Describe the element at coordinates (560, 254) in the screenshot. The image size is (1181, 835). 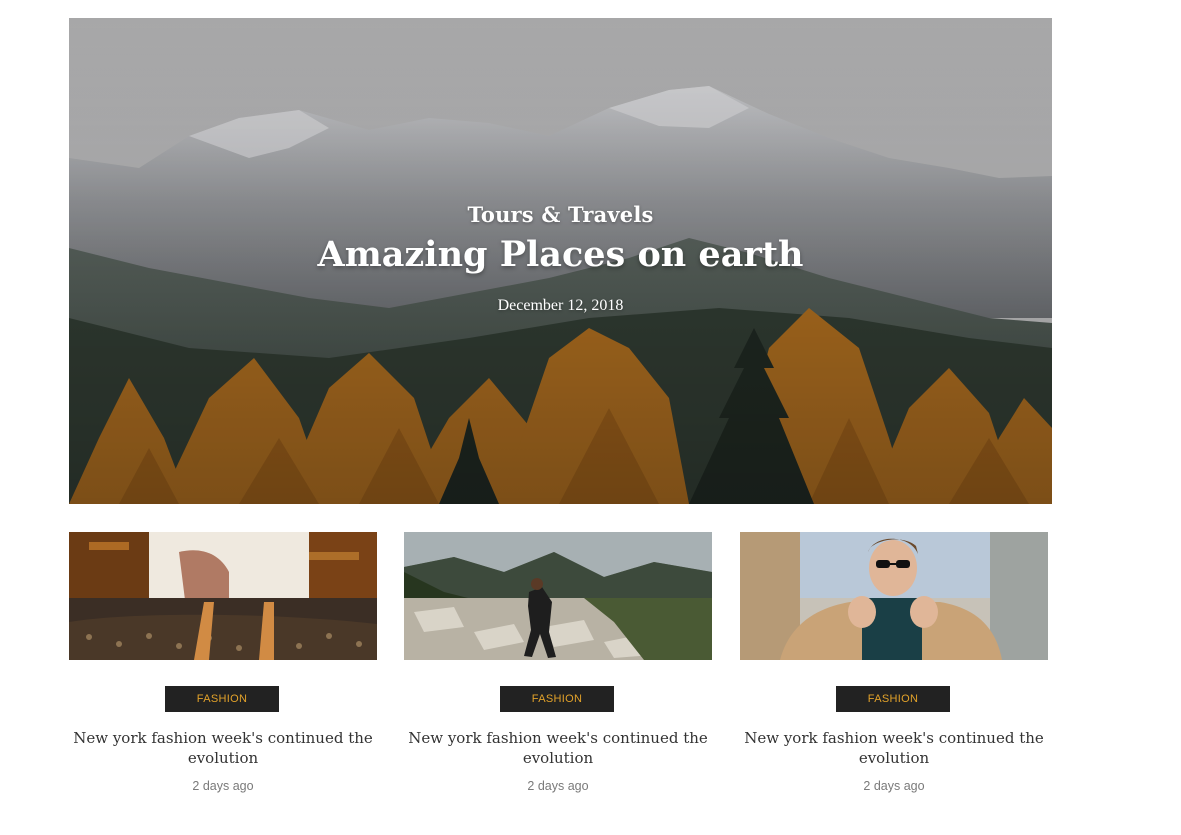
I see `hero-title: Amazing Places on earth` at that location.